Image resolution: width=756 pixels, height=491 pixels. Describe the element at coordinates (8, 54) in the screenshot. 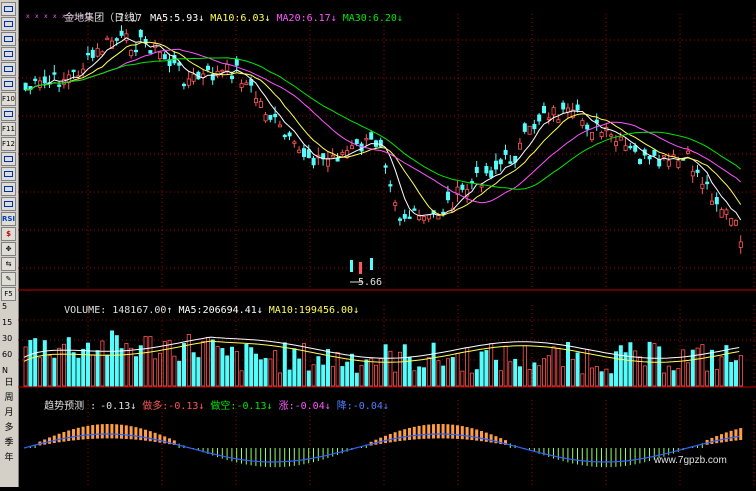

I see `list-icon` at that location.